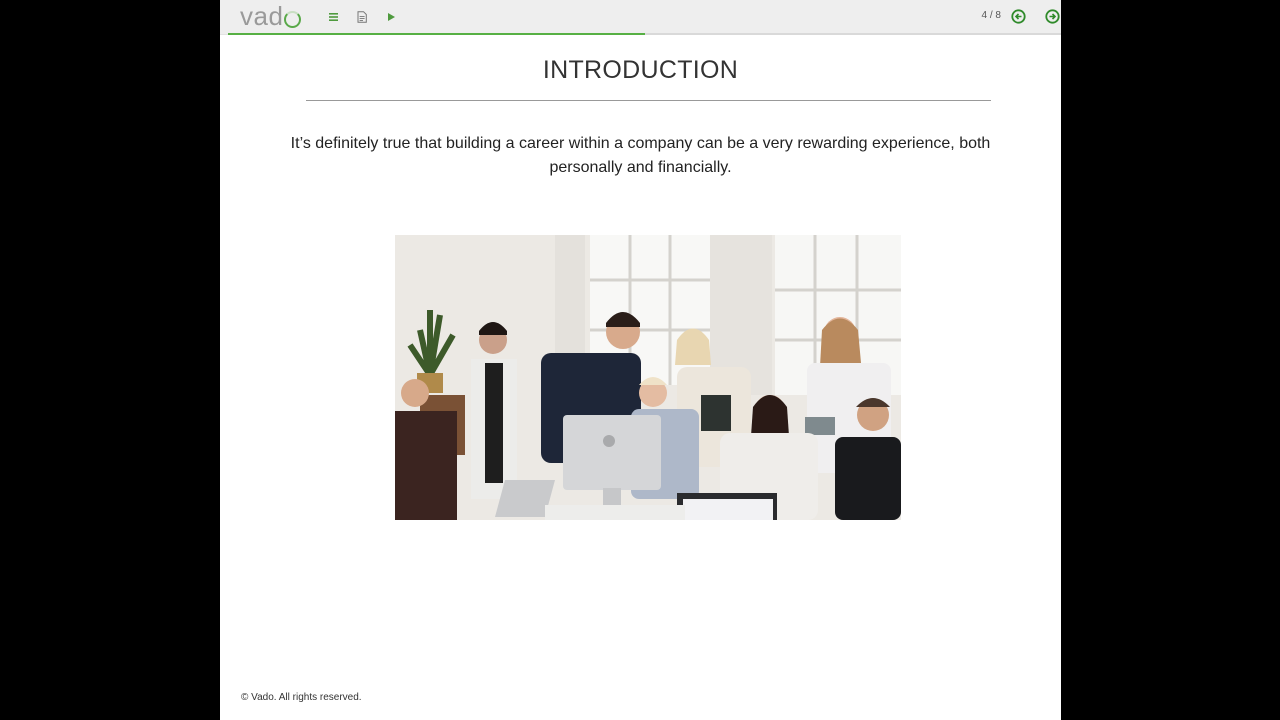  I want to click on player-toolbar: vad 4 / 8, so click(640, 17).